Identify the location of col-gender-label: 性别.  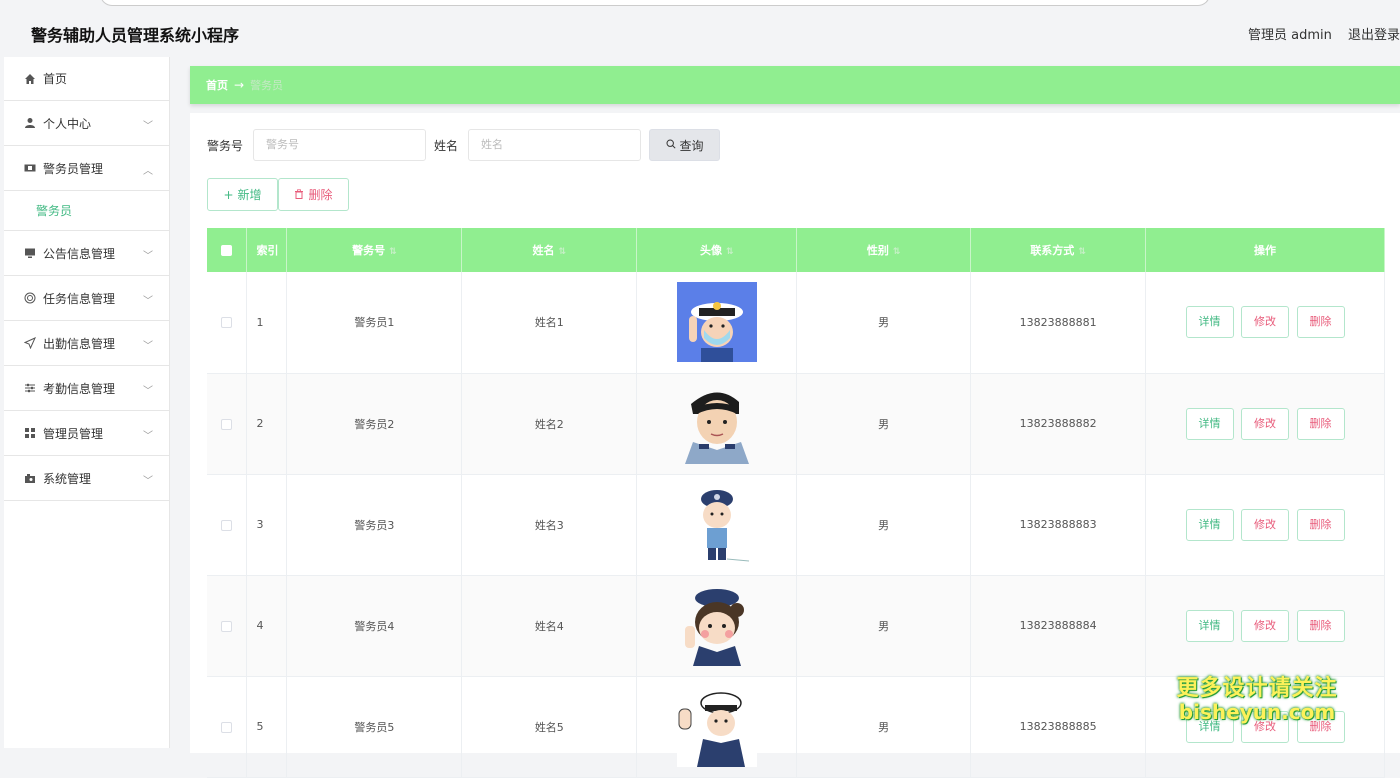
(877, 250).